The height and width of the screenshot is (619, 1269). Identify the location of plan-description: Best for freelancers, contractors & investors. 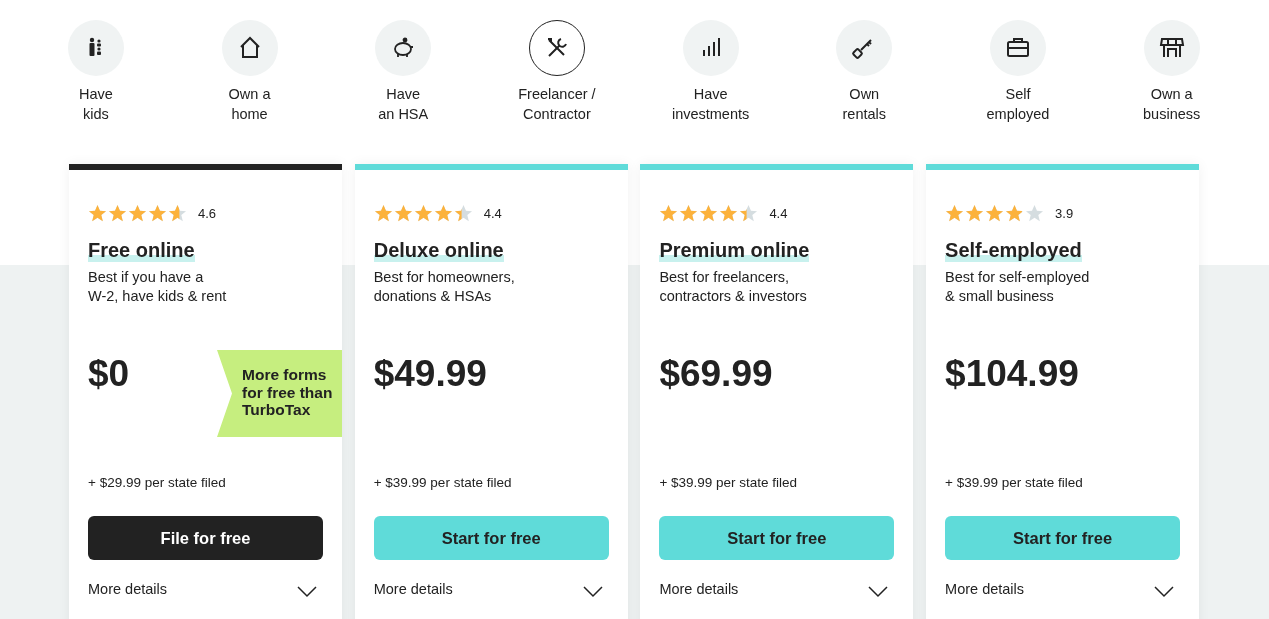
(733, 287).